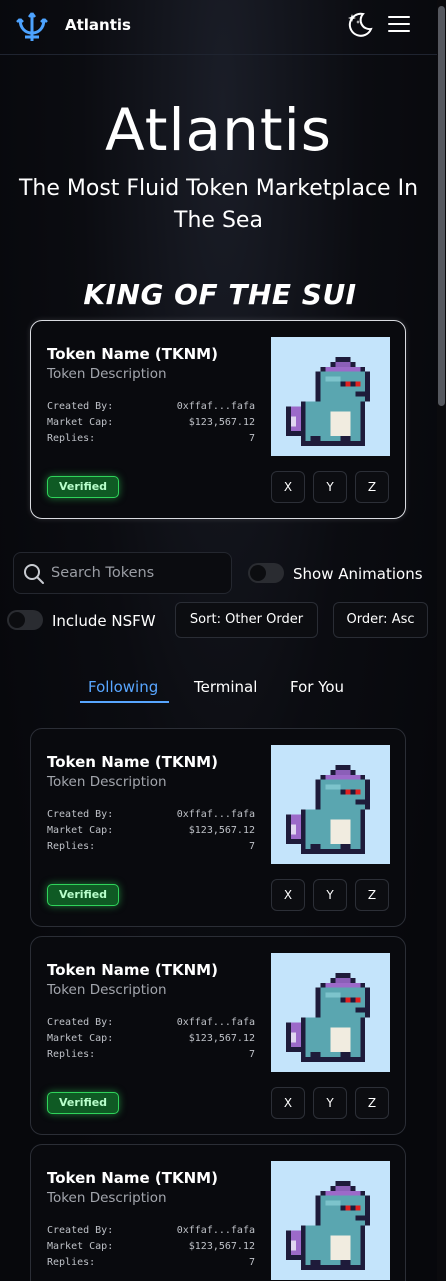  I want to click on featured-heading: KING OF THE SUI, so click(220, 294).